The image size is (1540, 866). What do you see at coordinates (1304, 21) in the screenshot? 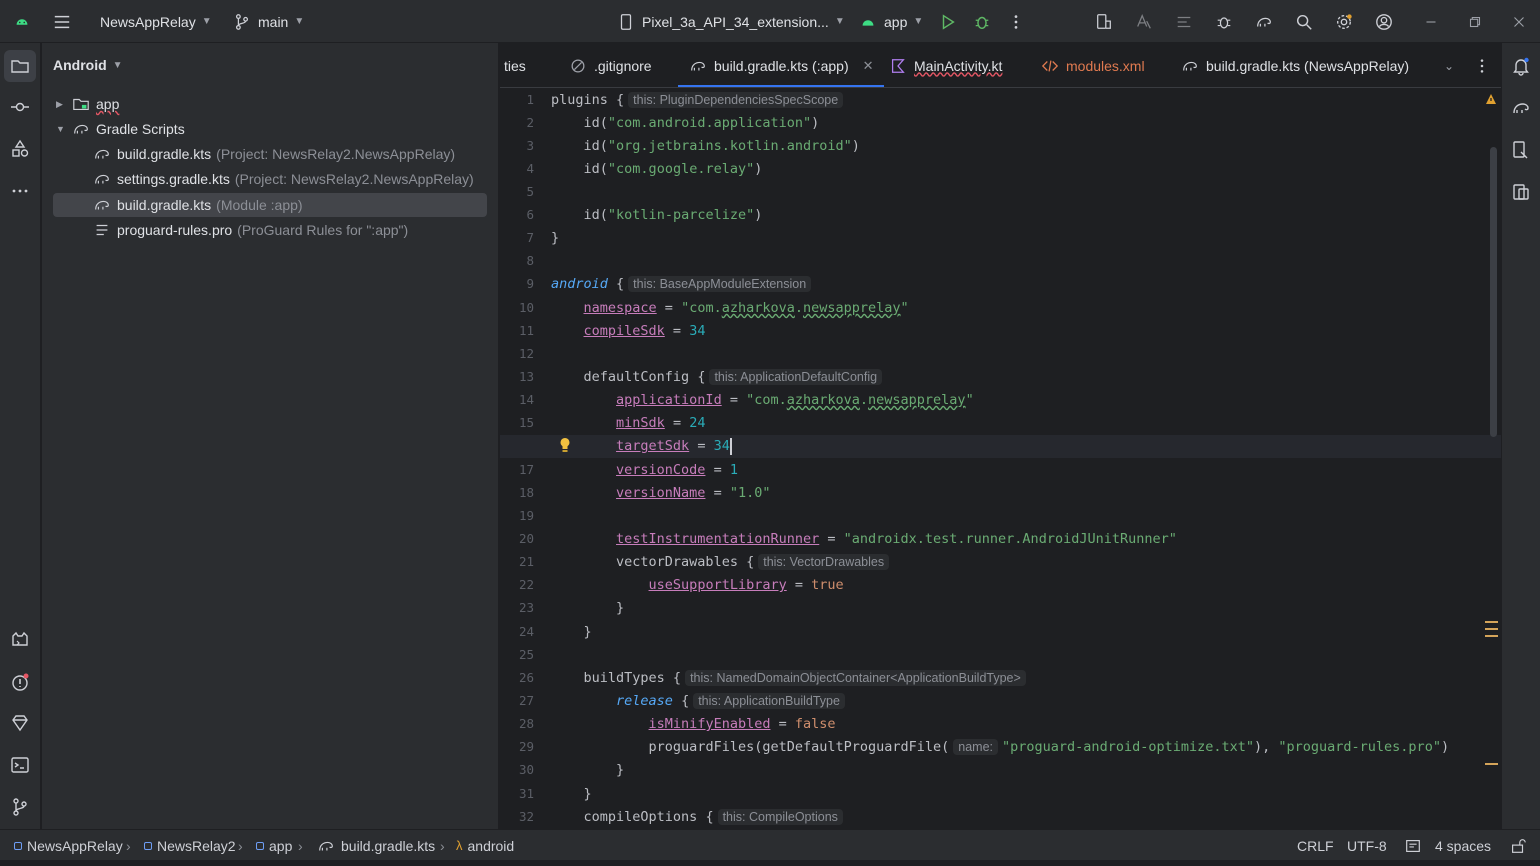
I see `search-button` at bounding box center [1304, 21].